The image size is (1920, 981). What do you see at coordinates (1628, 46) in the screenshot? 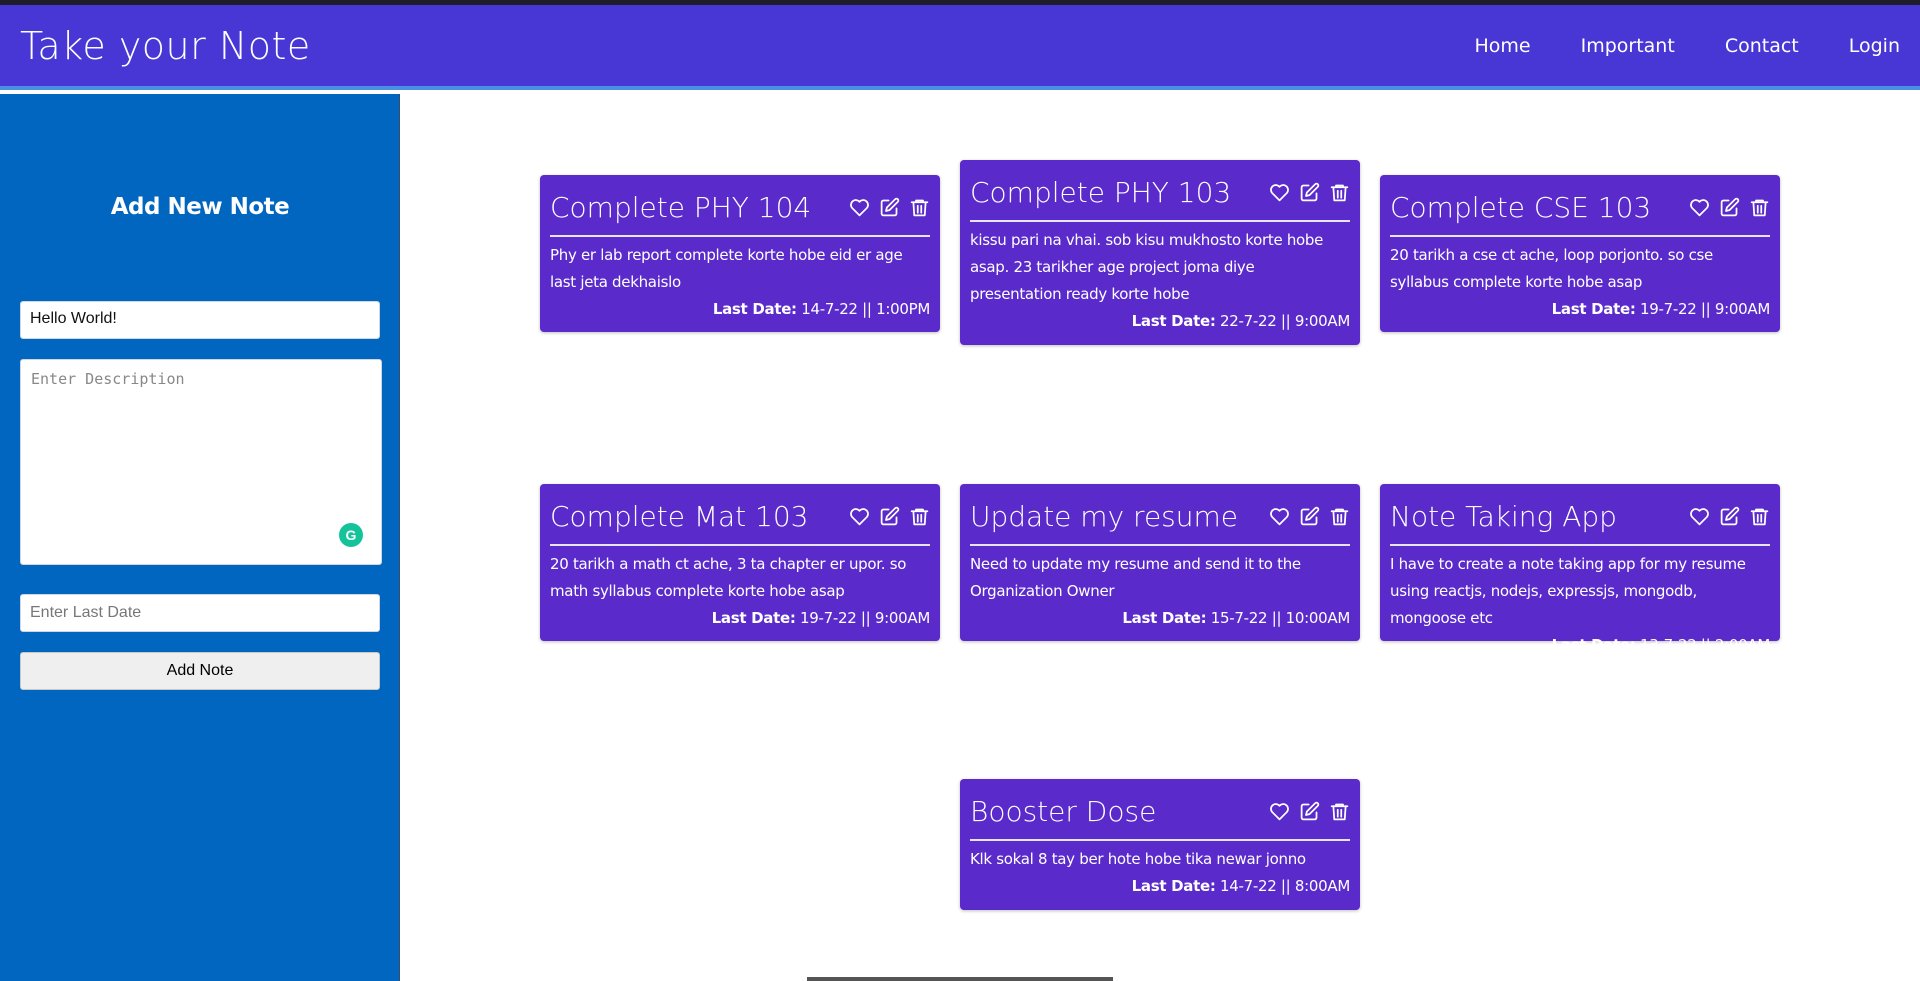
I see `nav-important: Important` at bounding box center [1628, 46].